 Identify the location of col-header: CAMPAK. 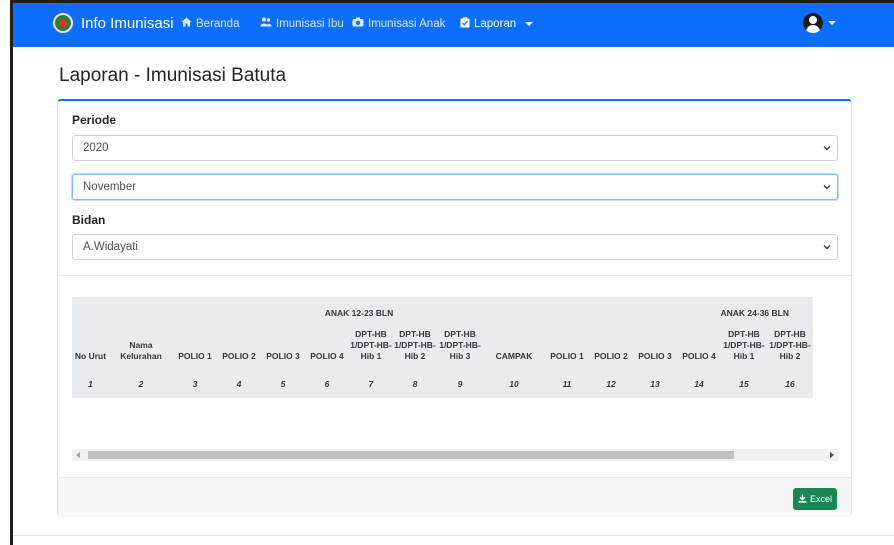
(514, 349).